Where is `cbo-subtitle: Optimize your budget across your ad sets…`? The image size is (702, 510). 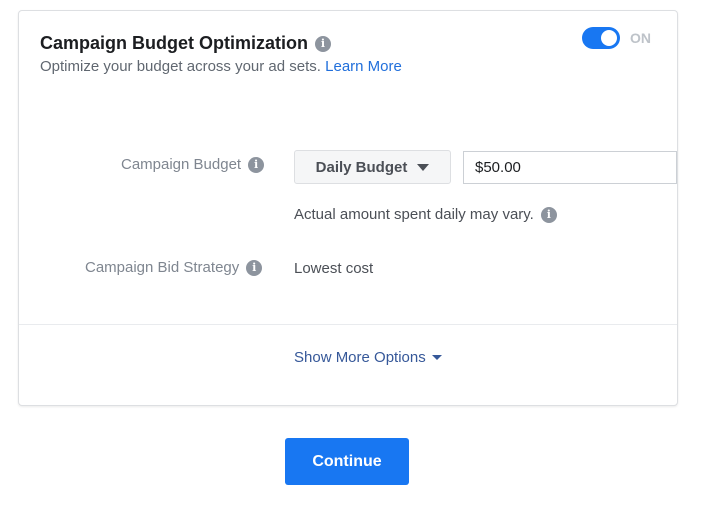
cbo-subtitle: Optimize your budget across your ad sets… is located at coordinates (221, 66).